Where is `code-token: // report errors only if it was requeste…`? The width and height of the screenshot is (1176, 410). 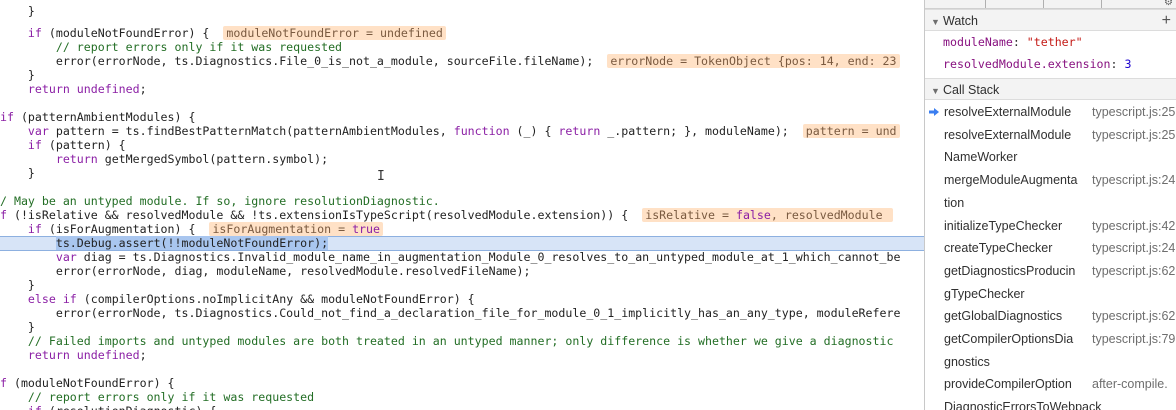 code-token: // report errors only if it was requeste… is located at coordinates (171, 397).